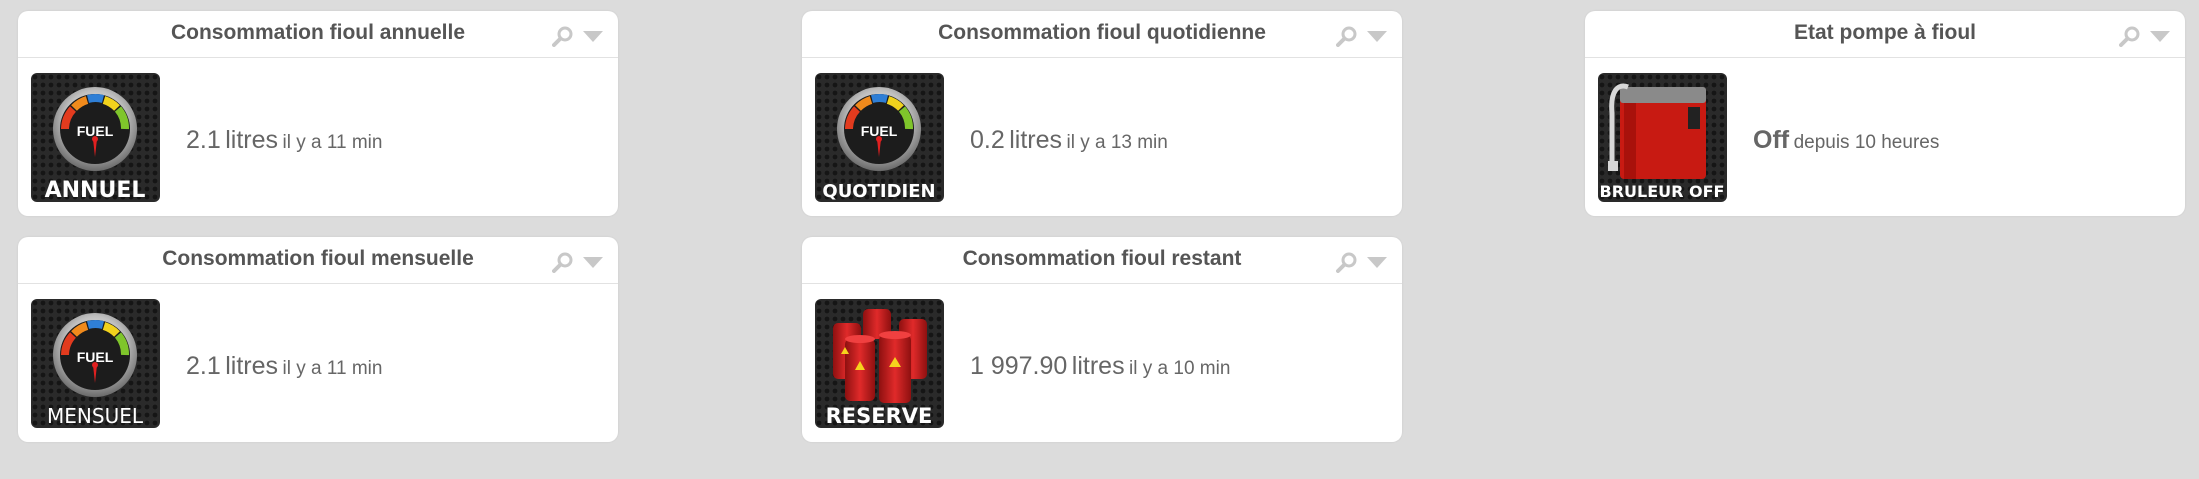 This screenshot has width=2199, height=479. Describe the element at coordinates (1662, 137) in the screenshot. I see `boiler-icon: BRULEUR OFF` at that location.